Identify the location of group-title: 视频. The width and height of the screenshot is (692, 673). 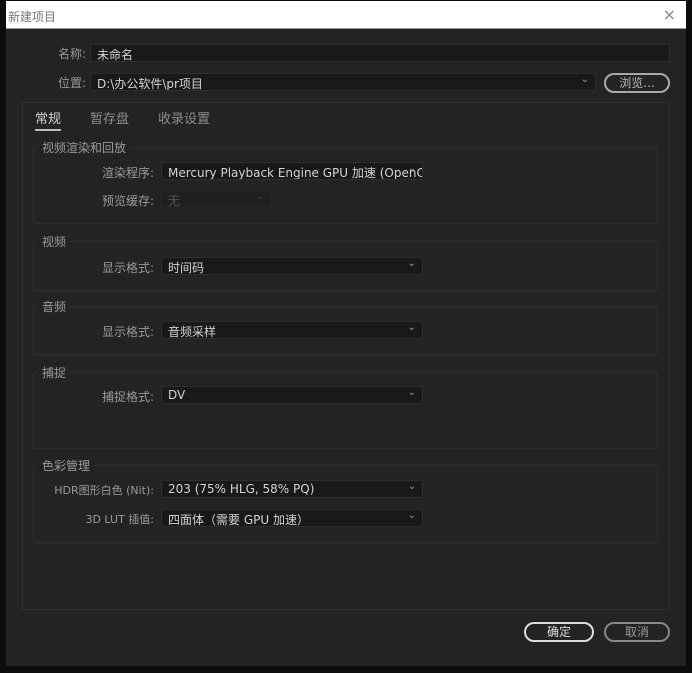
(54, 241).